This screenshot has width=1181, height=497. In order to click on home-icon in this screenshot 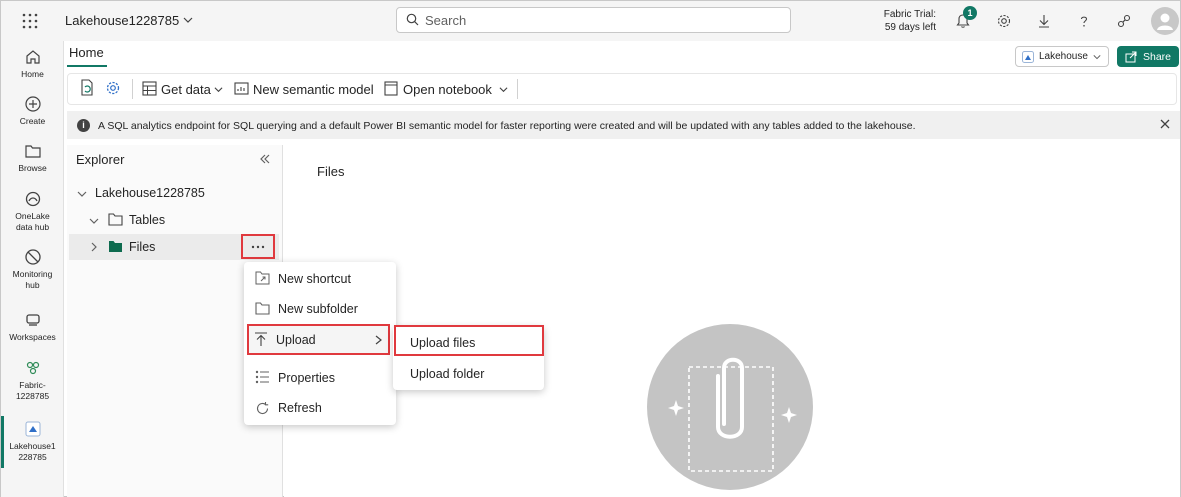, I will do `click(33, 57)`.